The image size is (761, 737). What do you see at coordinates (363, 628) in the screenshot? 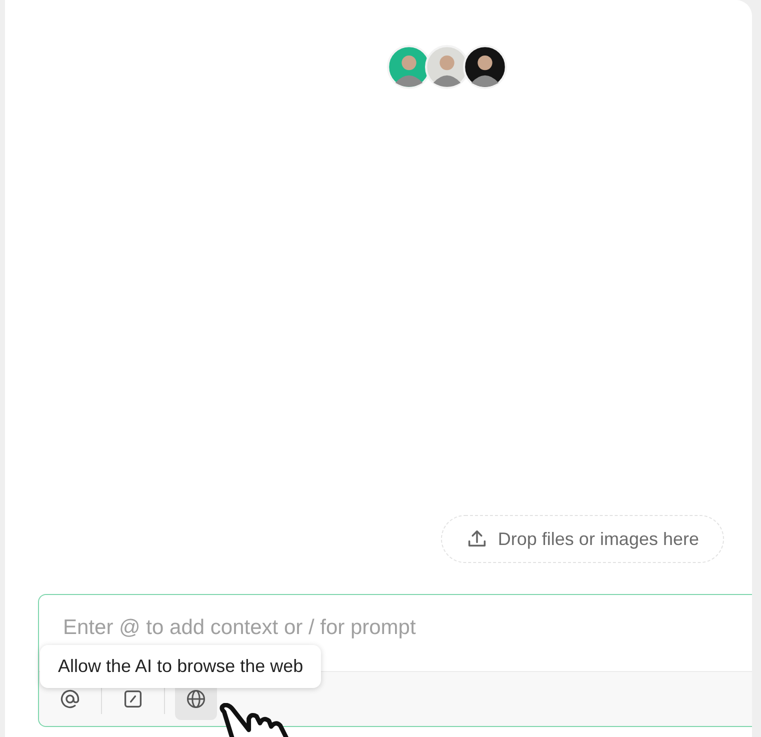
I see `prompt-input: Enter @ to add context or / for prompt` at bounding box center [363, 628].